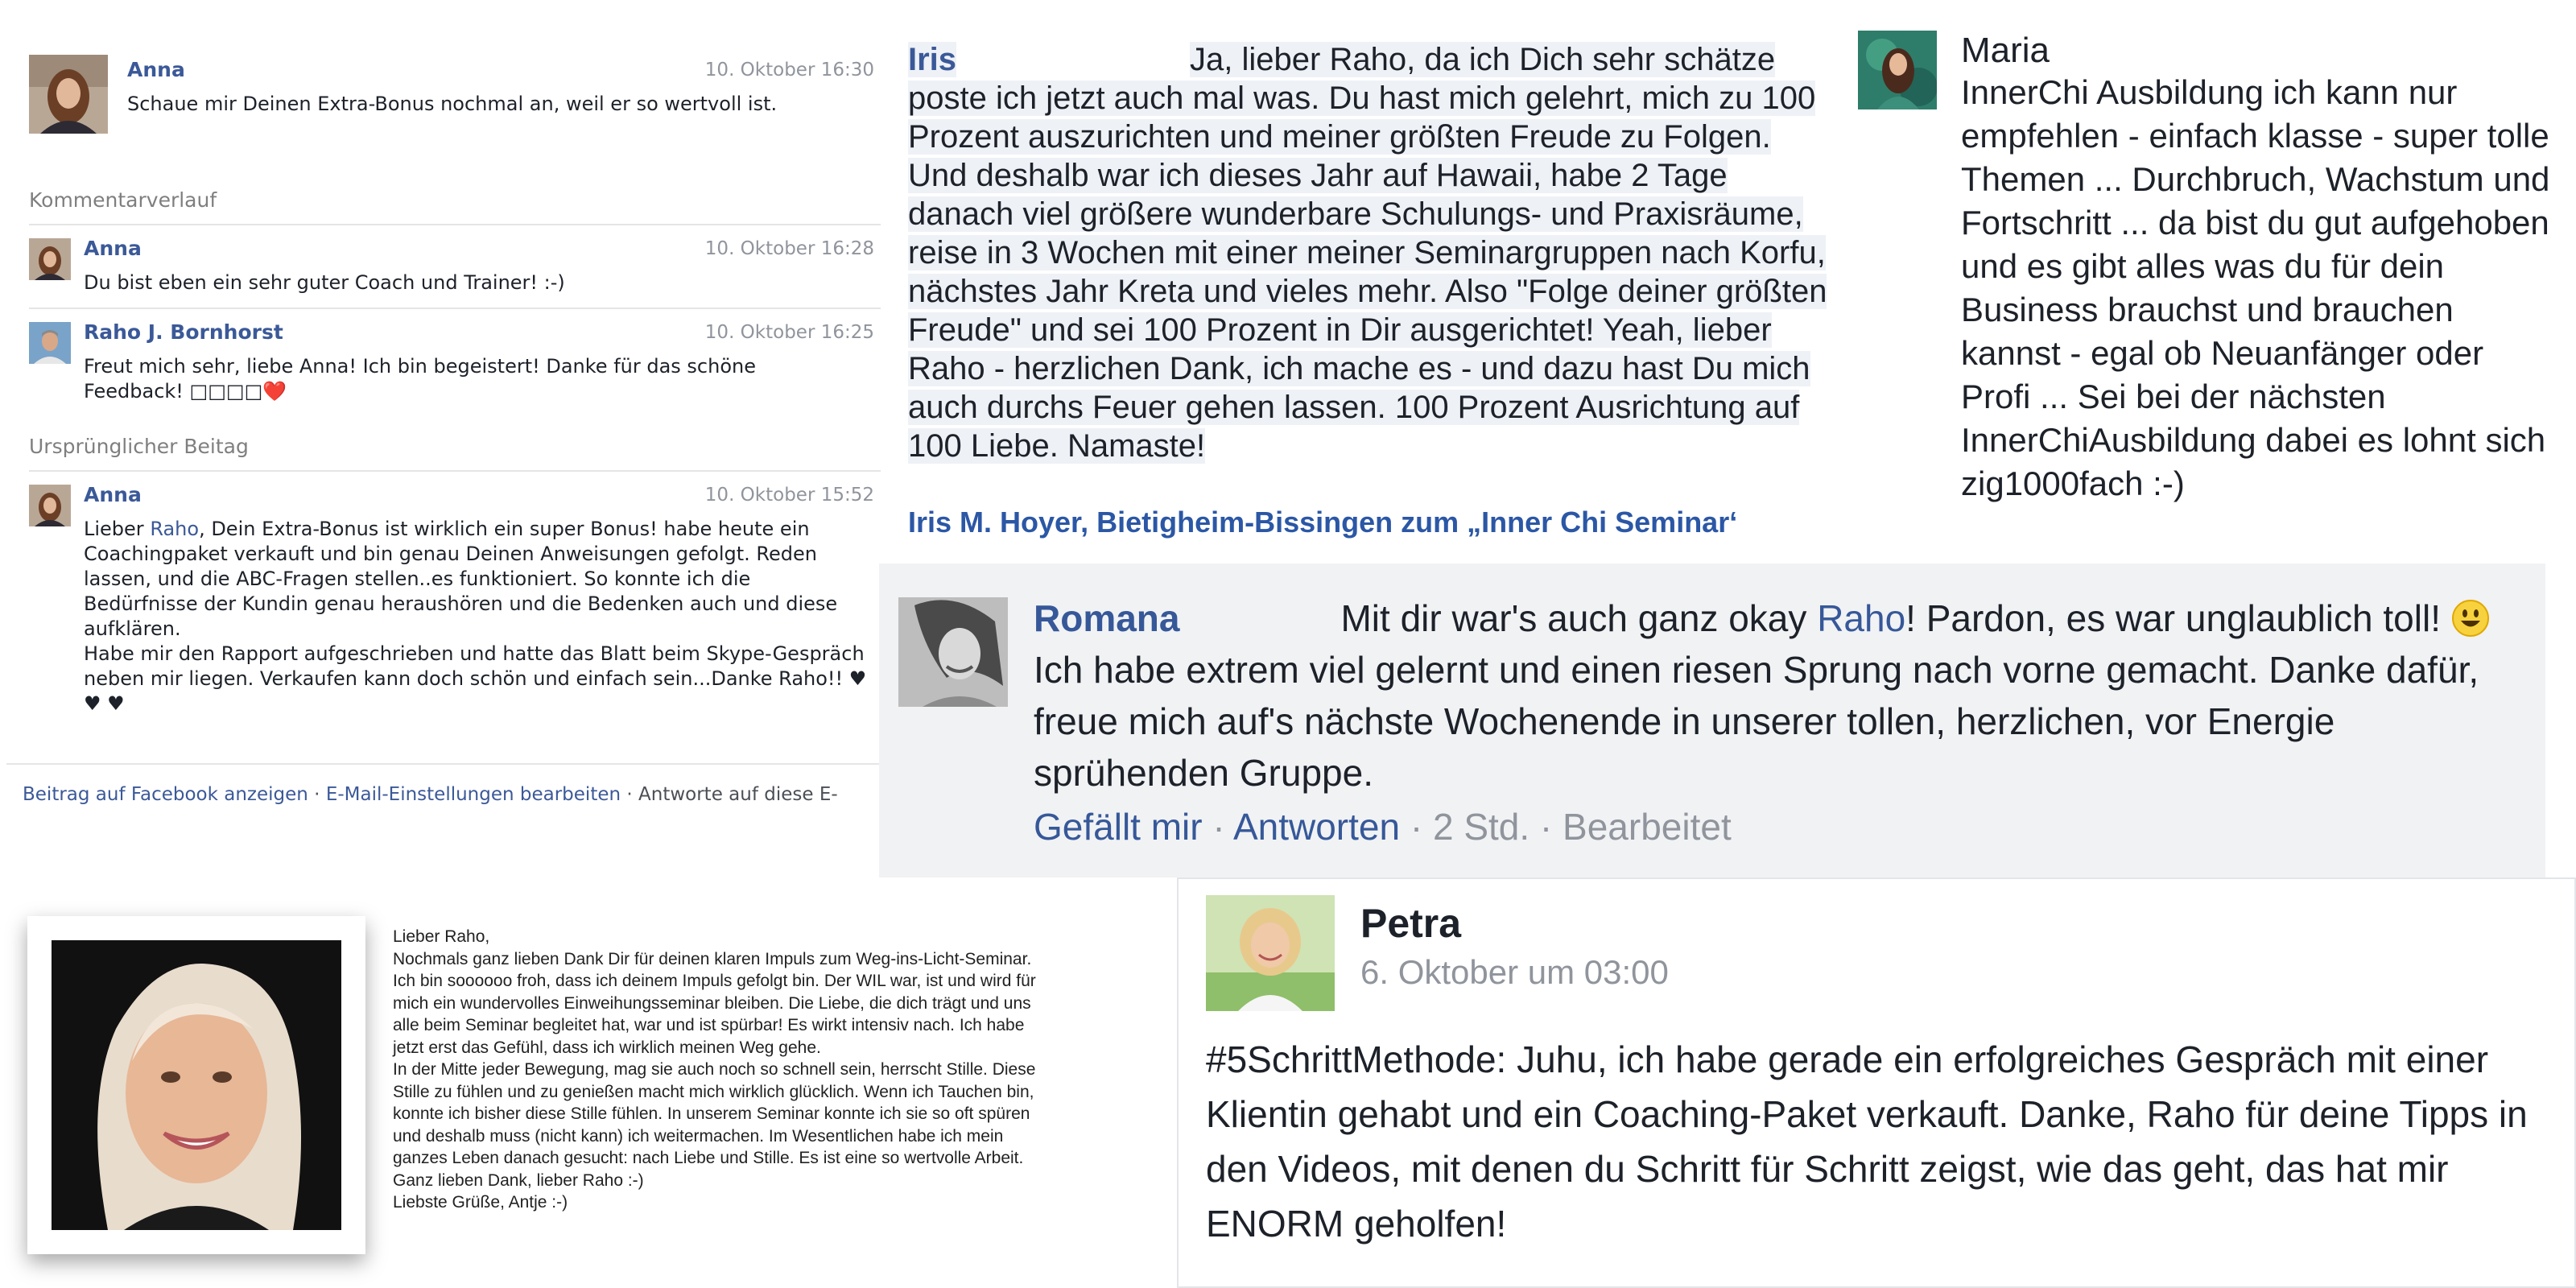 The width and height of the screenshot is (2576, 1288). I want to click on avatar-raho, so click(50, 343).